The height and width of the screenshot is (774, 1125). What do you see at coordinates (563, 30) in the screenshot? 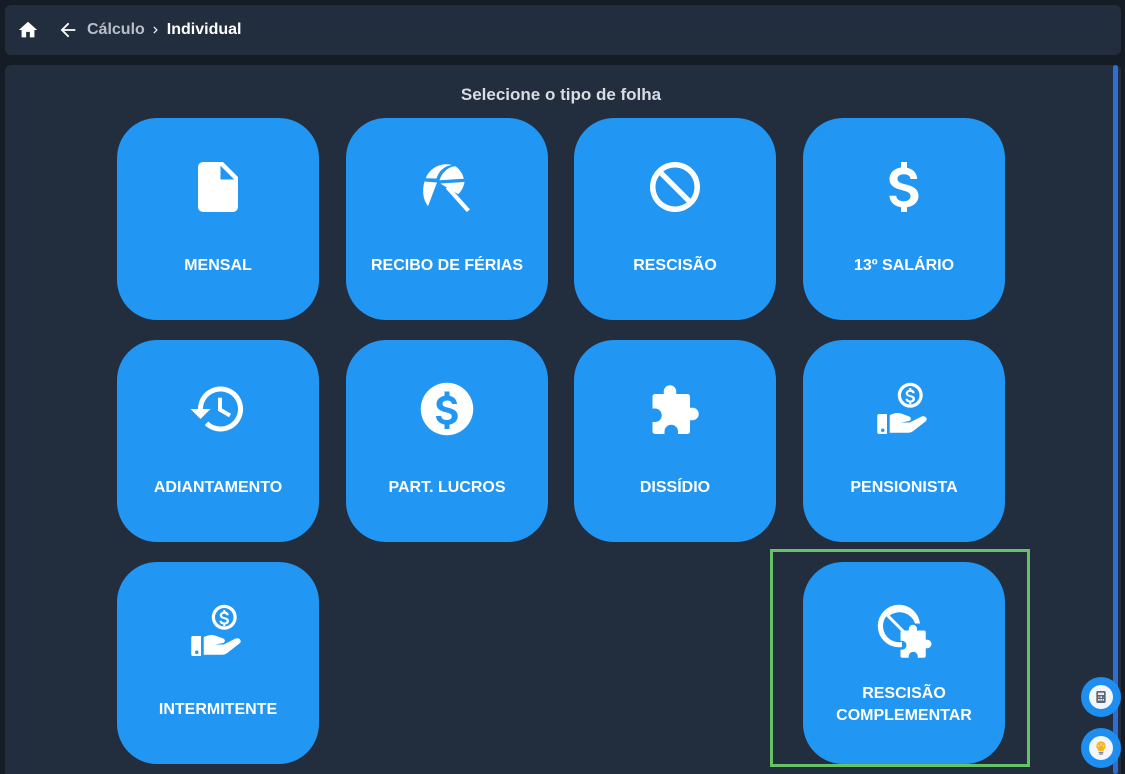
I see `top-bar: Cálculo Individual` at bounding box center [563, 30].